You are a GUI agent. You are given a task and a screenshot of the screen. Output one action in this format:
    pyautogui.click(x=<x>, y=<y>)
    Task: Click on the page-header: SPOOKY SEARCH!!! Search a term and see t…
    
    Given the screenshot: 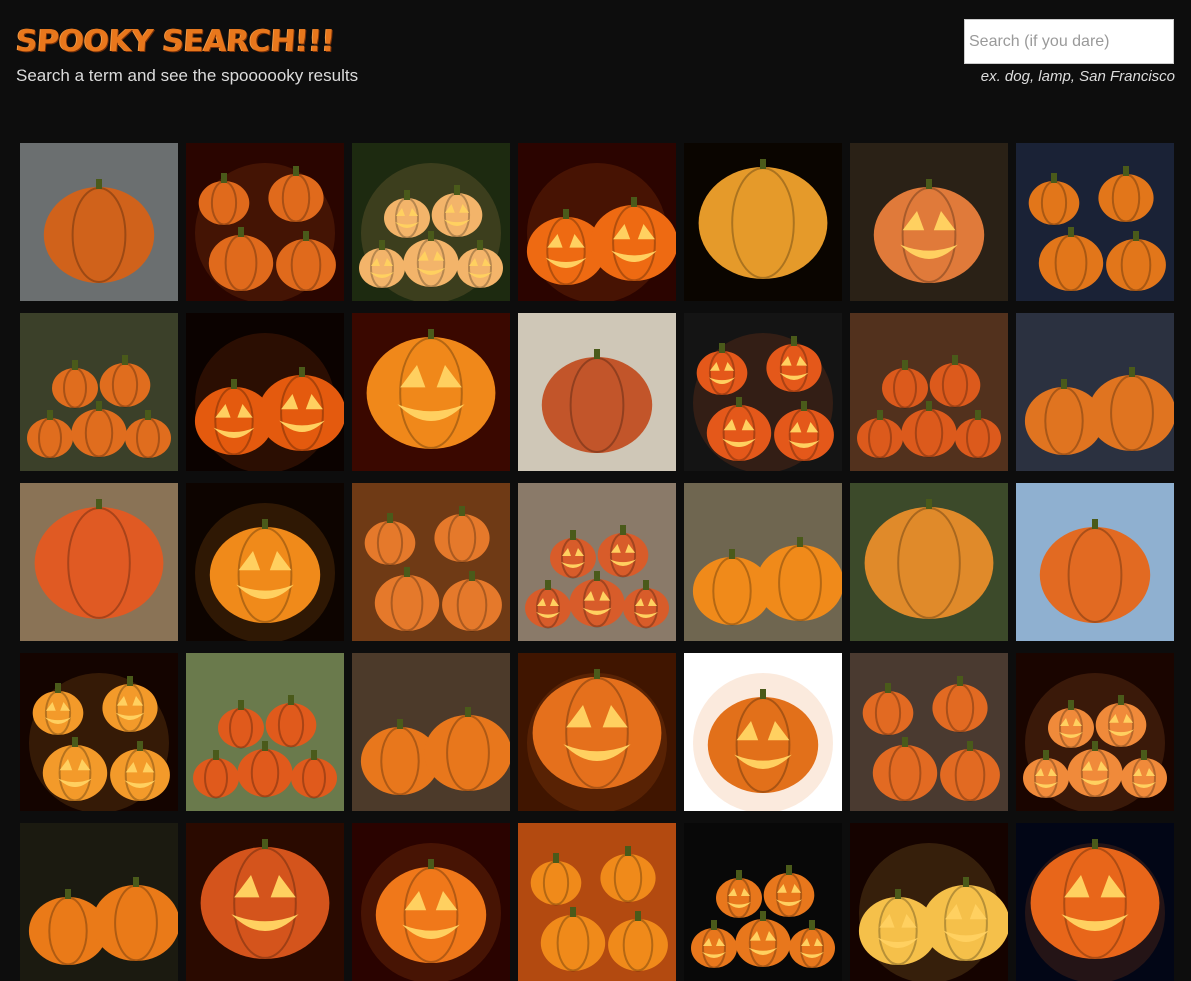 What is the action you would take?
    pyautogui.click(x=595, y=65)
    